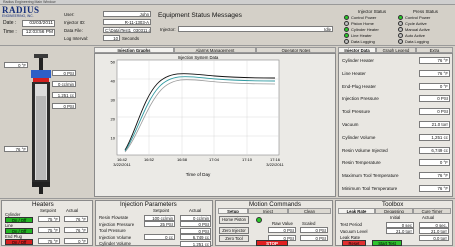  Describe the element at coordinates (434, 73) in the screenshot. I see `data-row-value: 76 °F` at that location.